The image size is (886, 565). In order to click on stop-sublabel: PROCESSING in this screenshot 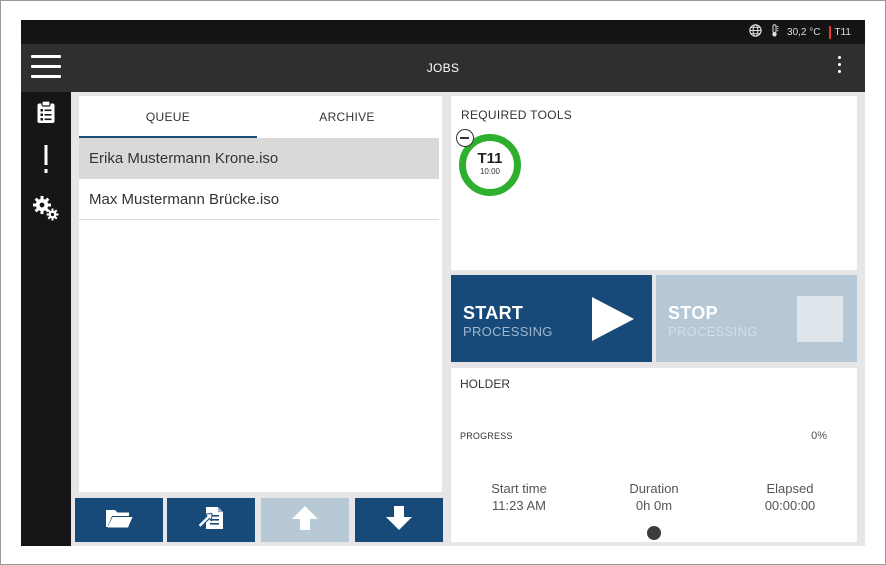, I will do `click(713, 331)`.